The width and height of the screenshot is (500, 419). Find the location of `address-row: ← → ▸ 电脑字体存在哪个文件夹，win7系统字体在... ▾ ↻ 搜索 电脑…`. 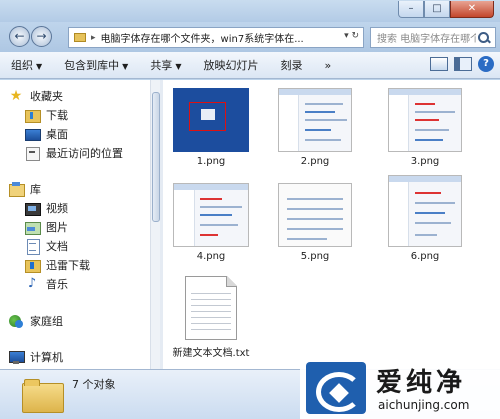

address-row: ← → ▸ 电脑字体存在哪个文件夹，win7系统字体在... ▾ ↻ 搜索 电脑… is located at coordinates (250, 37).